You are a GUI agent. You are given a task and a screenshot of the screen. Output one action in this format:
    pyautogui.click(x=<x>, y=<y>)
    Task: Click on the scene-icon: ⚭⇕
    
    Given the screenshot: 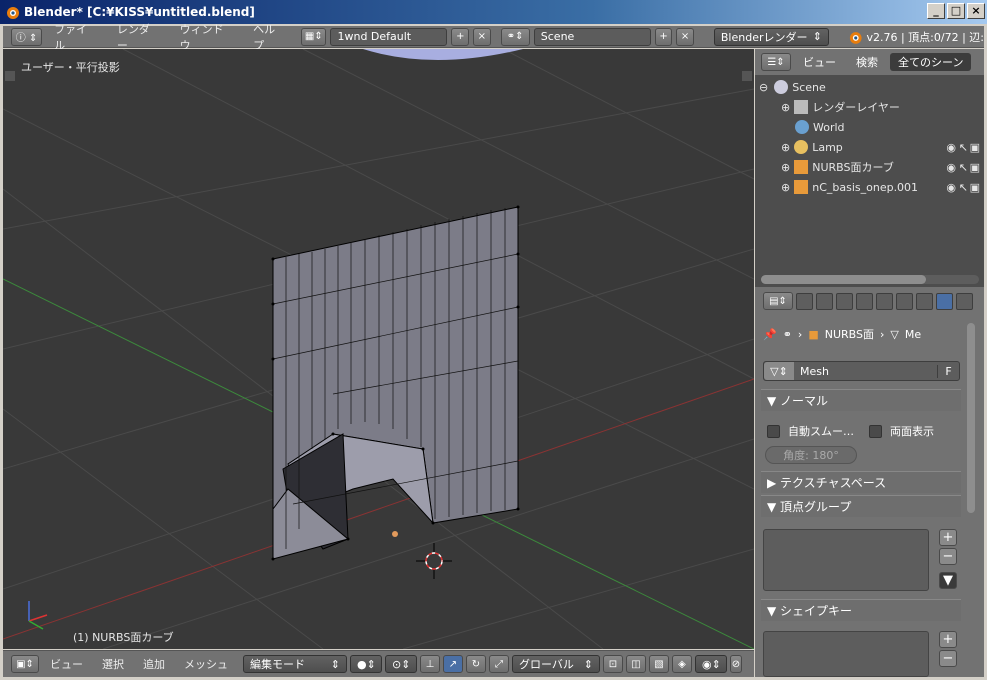 What is the action you would take?
    pyautogui.click(x=515, y=36)
    